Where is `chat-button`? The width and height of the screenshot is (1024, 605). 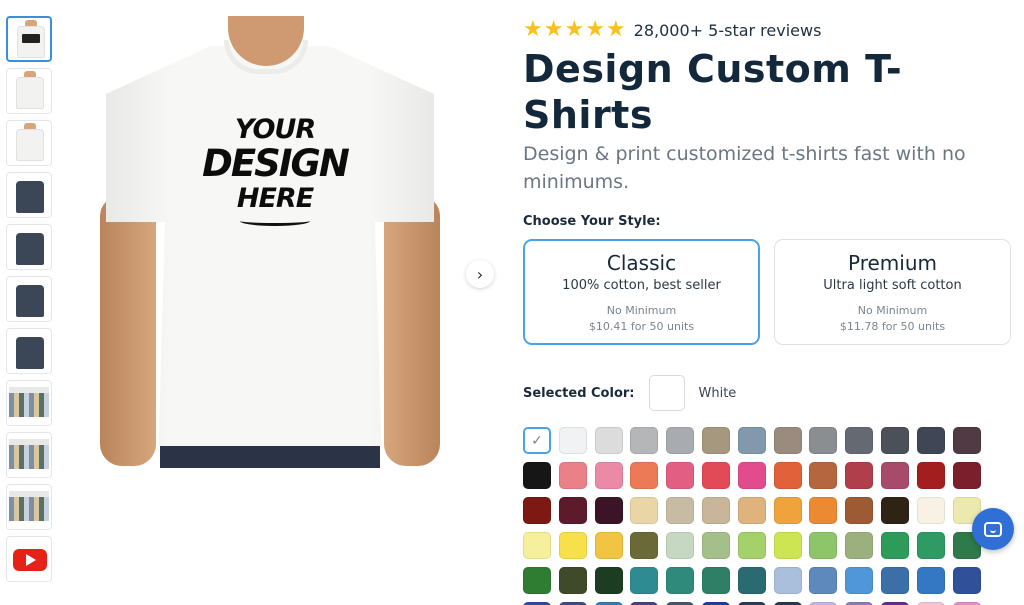
chat-button is located at coordinates (993, 529).